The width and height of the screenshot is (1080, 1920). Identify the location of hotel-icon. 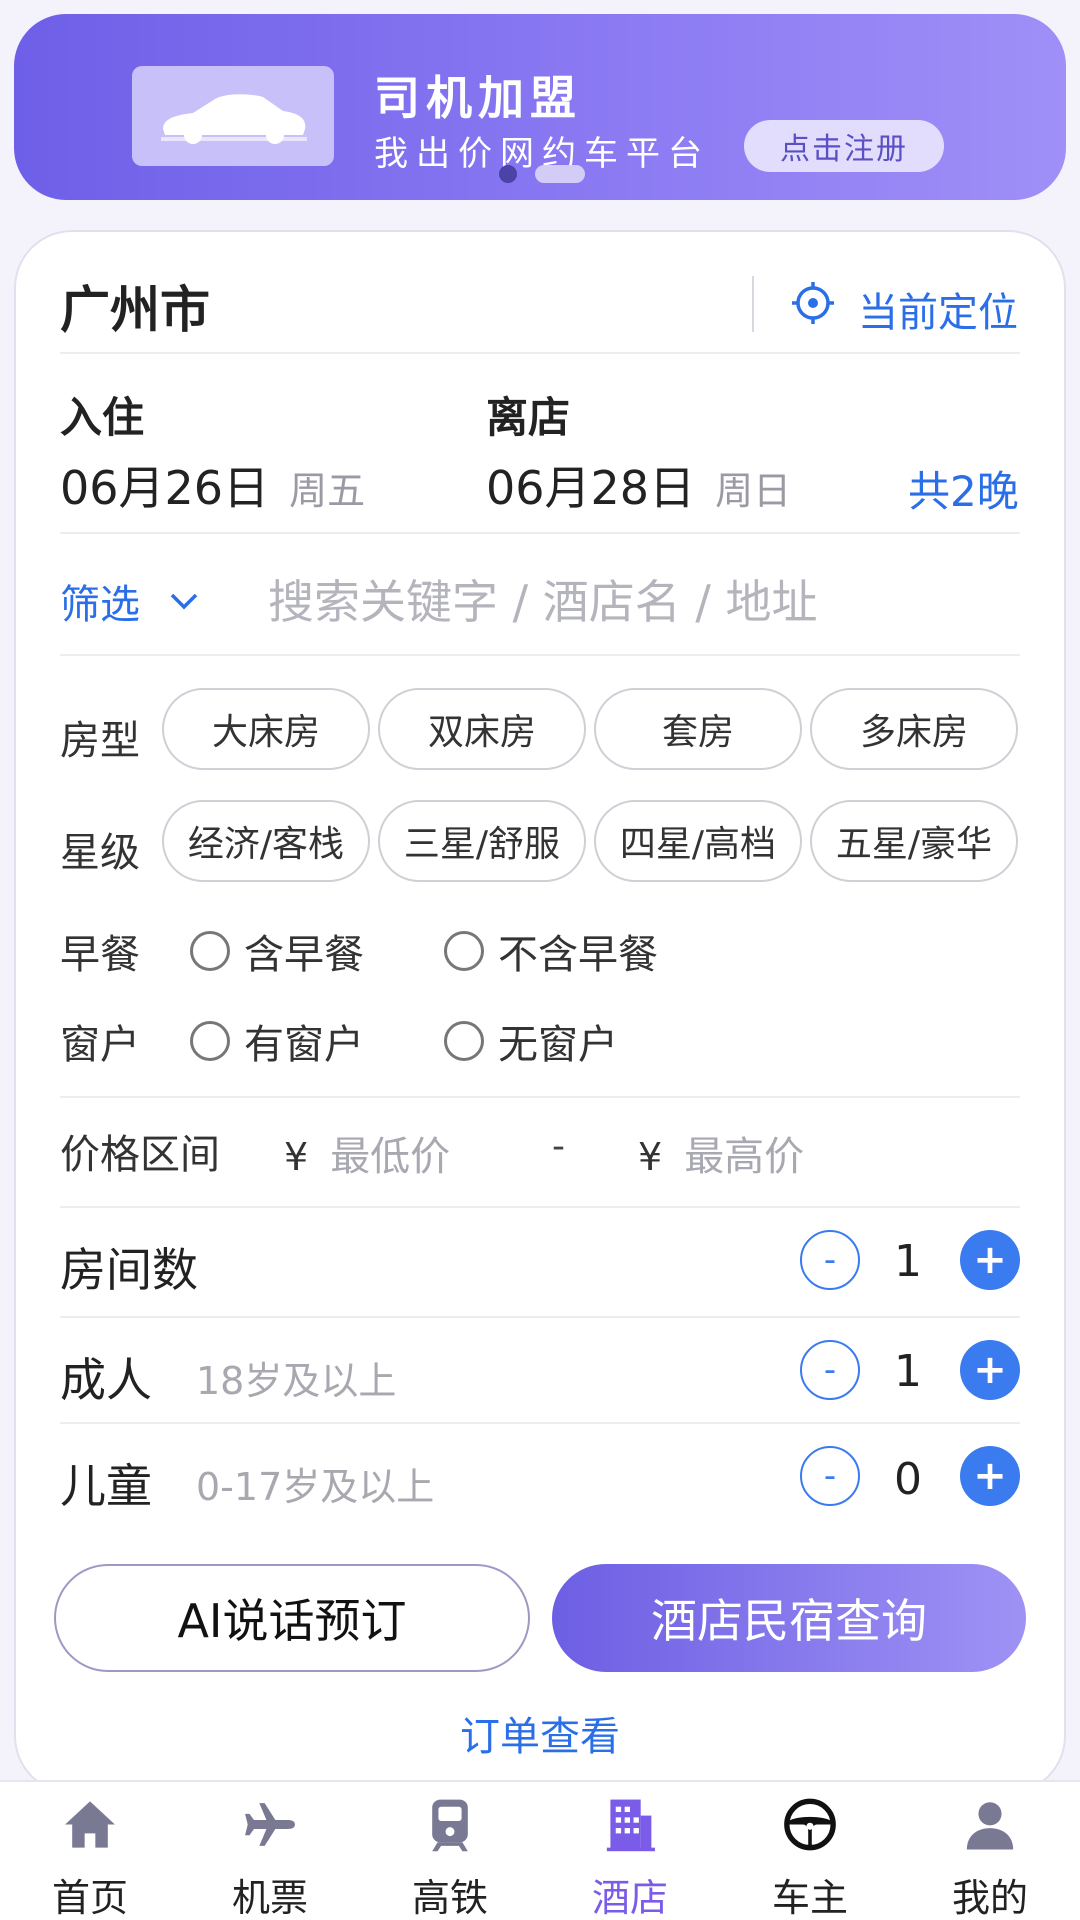
(630, 1825).